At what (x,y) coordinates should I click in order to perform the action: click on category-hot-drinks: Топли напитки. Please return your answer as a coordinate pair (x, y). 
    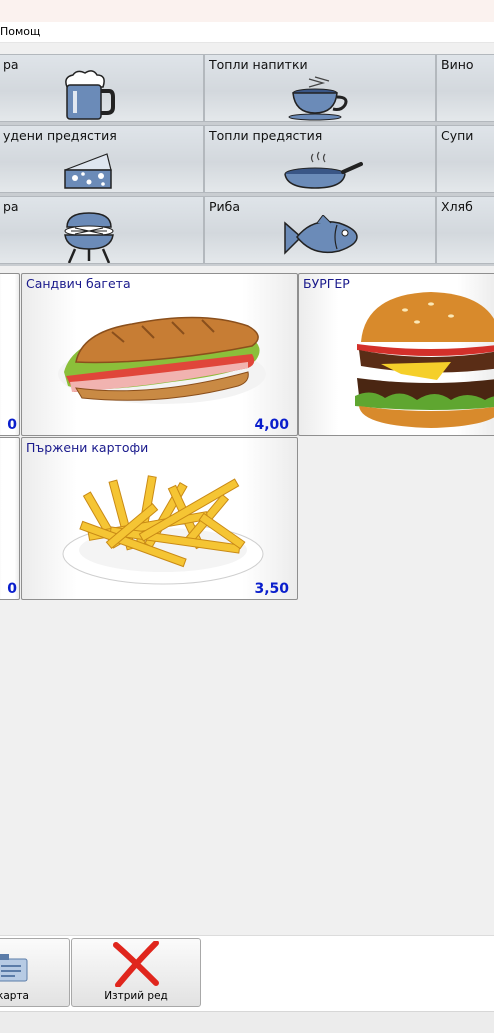
    Looking at the image, I should click on (320, 88).